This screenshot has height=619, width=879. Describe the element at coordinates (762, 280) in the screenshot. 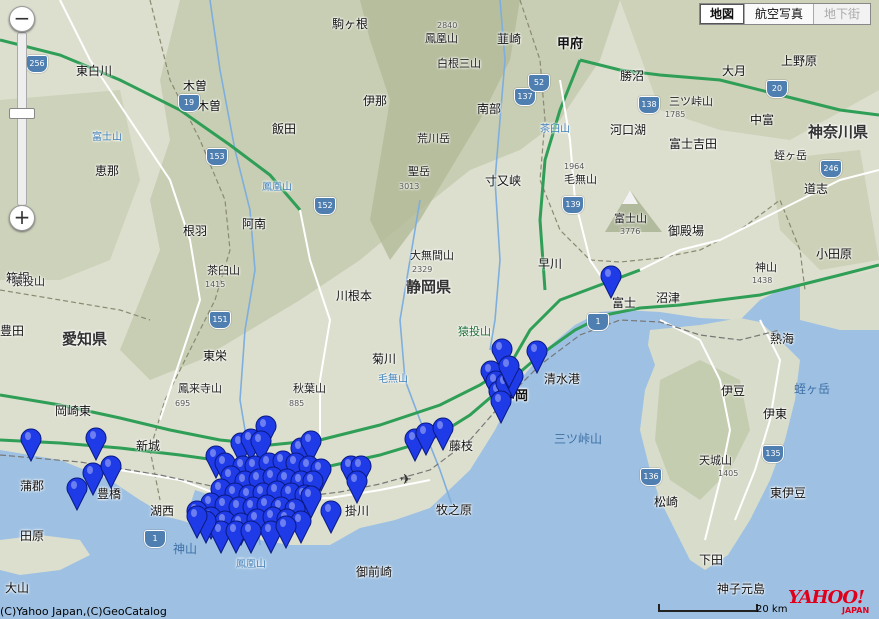

I see `elevation-label: 1438` at that location.